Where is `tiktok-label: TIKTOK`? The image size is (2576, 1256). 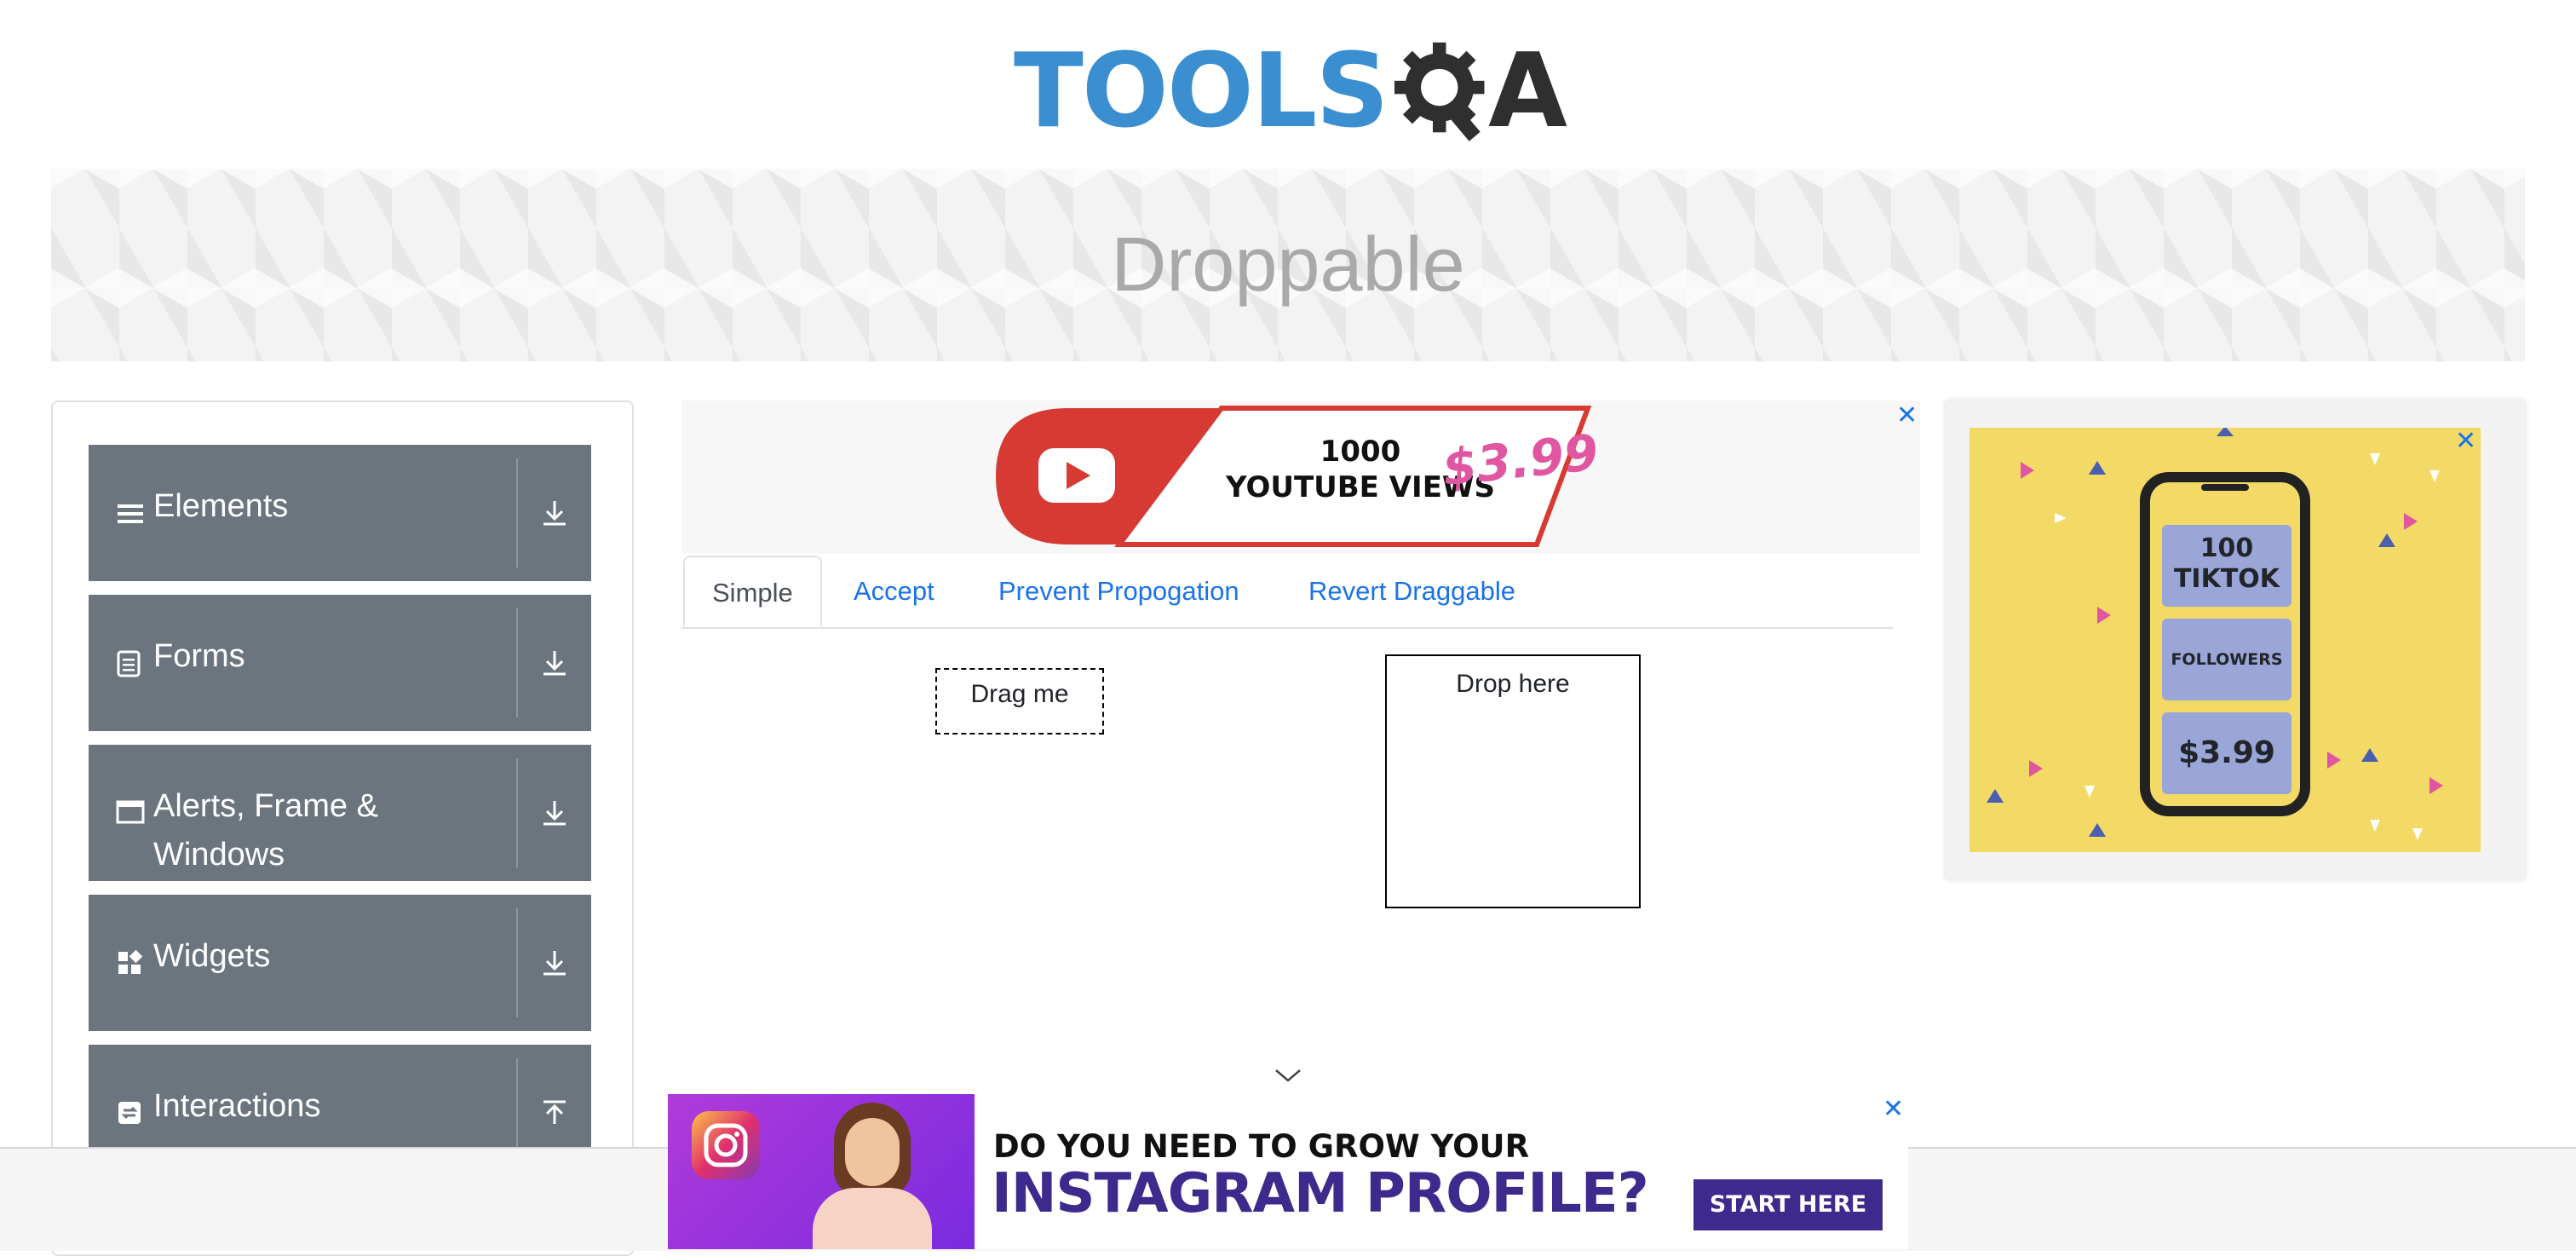
tiktok-label: TIKTOK is located at coordinates (2226, 579).